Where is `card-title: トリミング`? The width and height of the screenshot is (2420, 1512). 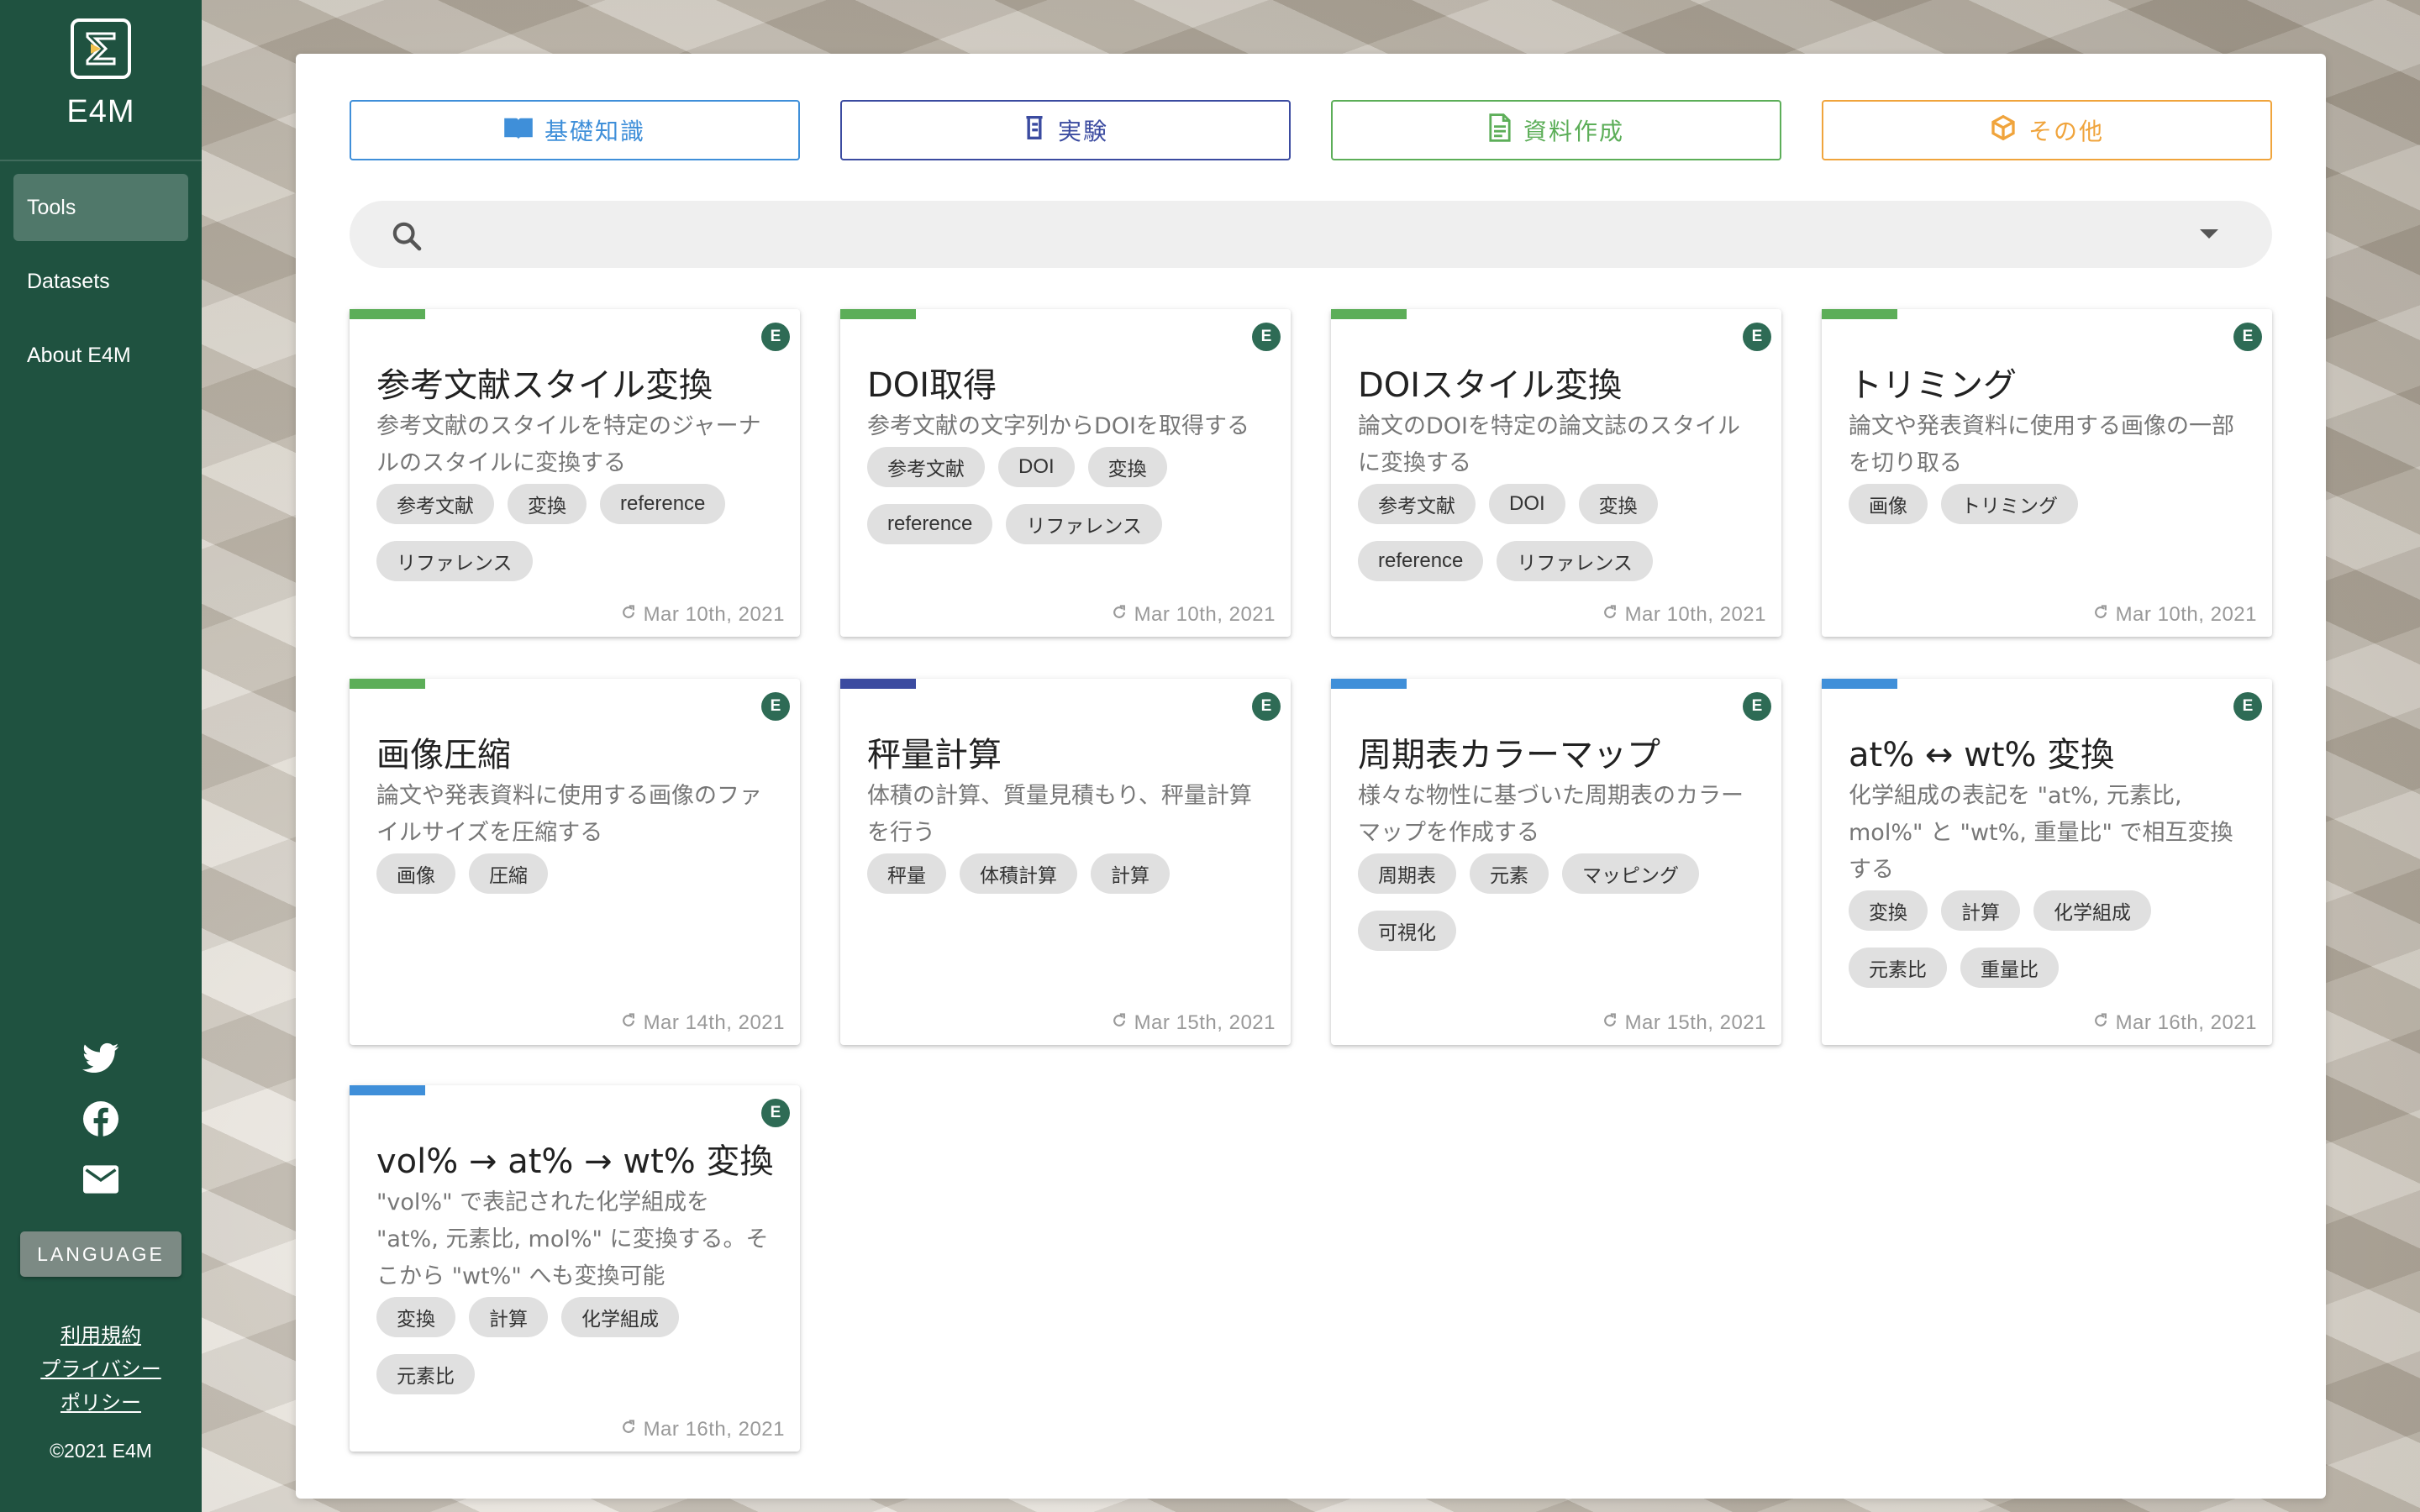 card-title: トリミング is located at coordinates (1933, 385).